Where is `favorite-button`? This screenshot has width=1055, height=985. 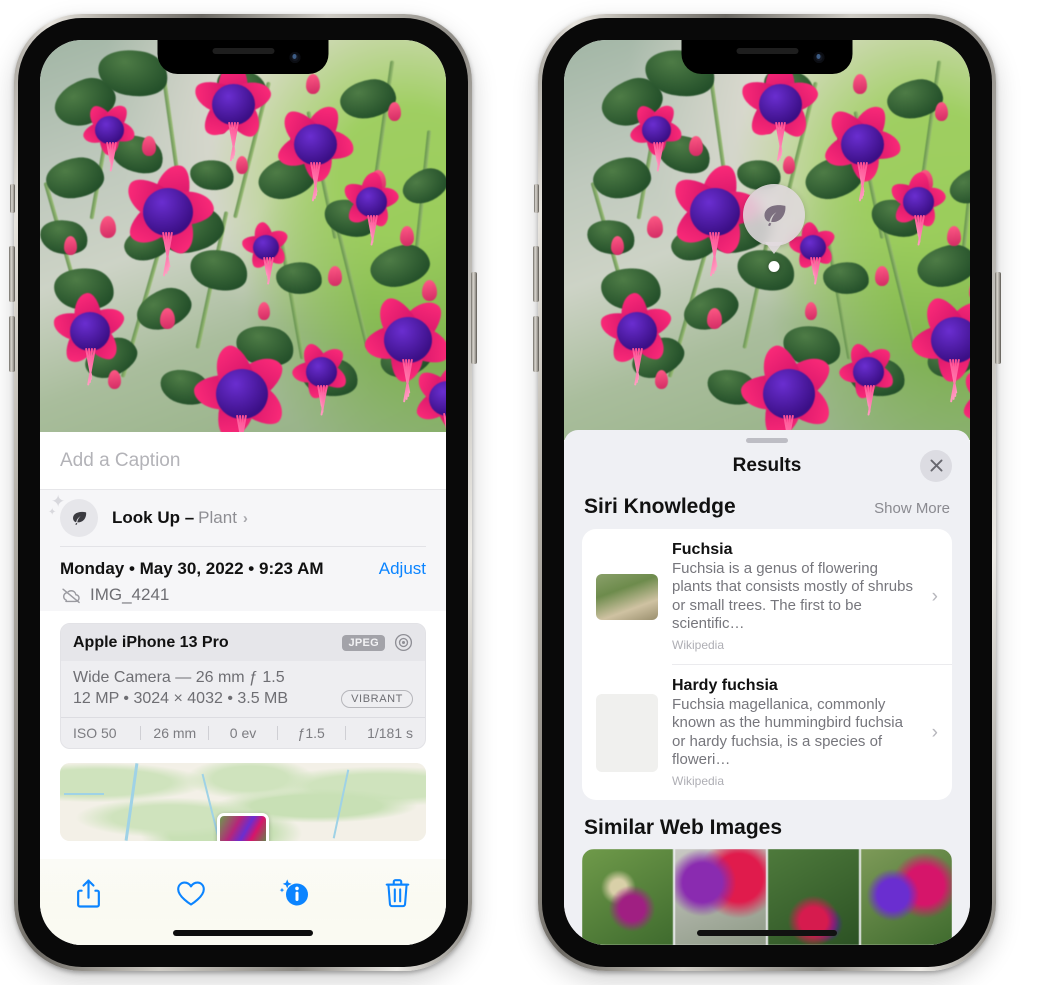 favorite-button is located at coordinates (191, 893).